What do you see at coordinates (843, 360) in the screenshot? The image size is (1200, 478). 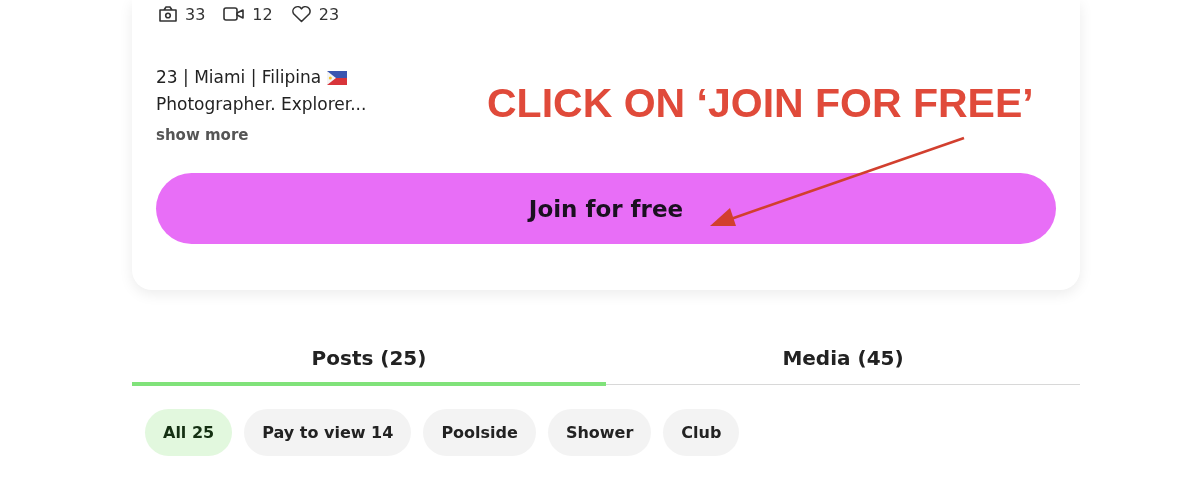 I see `tab: Media (45)` at bounding box center [843, 360].